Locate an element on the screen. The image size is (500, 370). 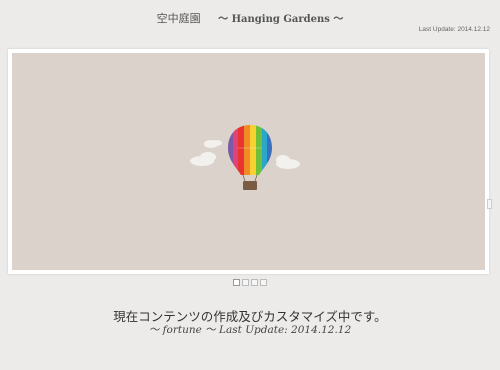
balloon-basket is located at coordinates (250, 185).